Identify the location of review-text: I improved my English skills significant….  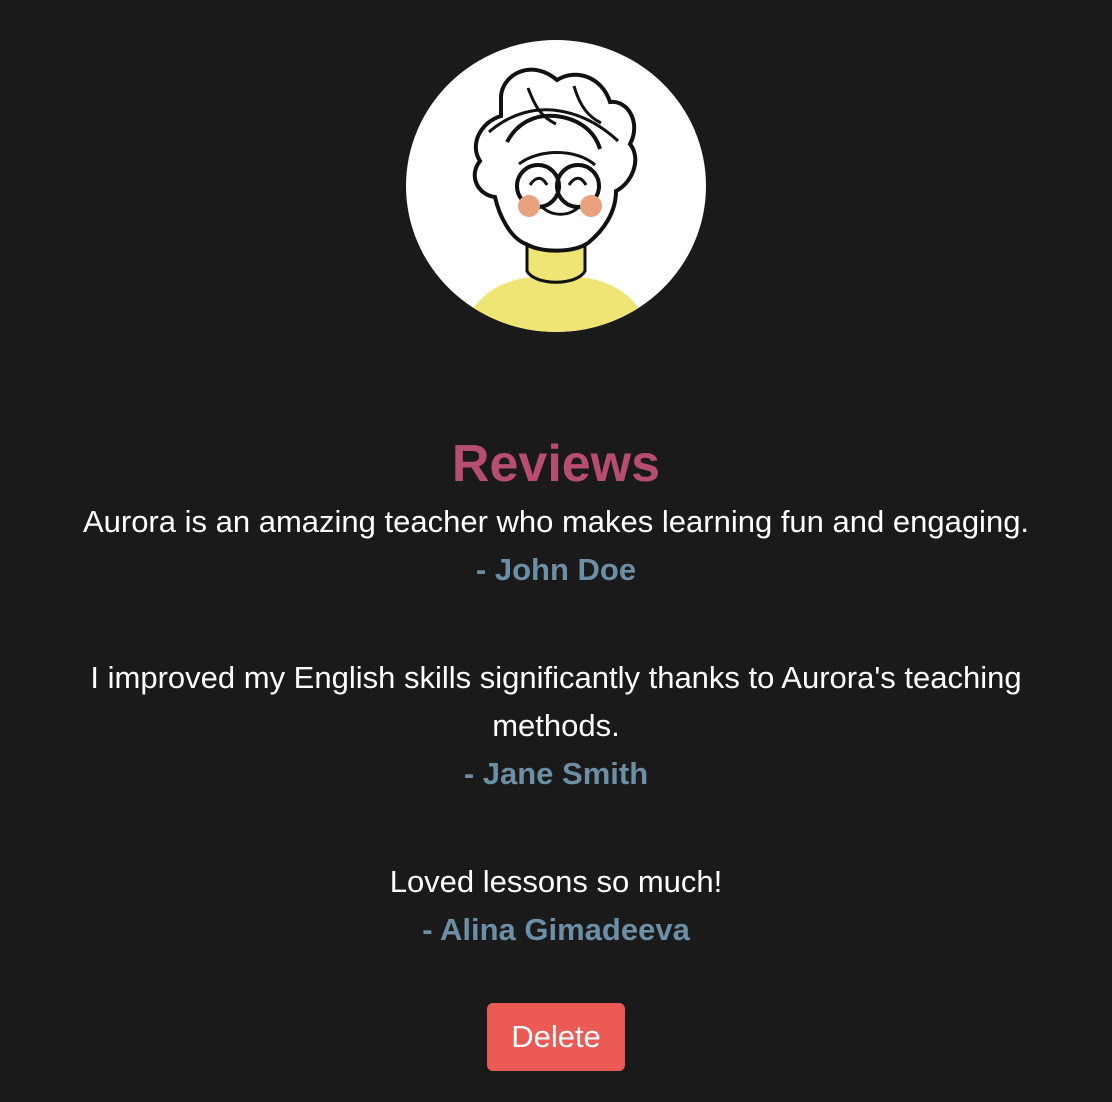
(556, 701).